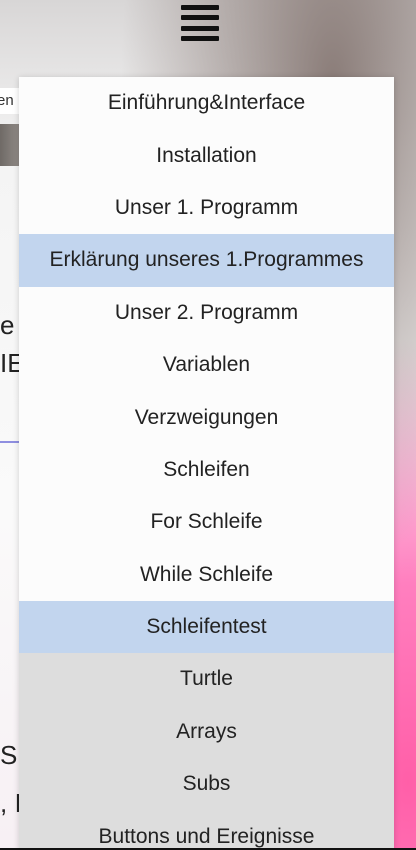  Describe the element at coordinates (9, 755) in the screenshot. I see `background-text: S` at that location.